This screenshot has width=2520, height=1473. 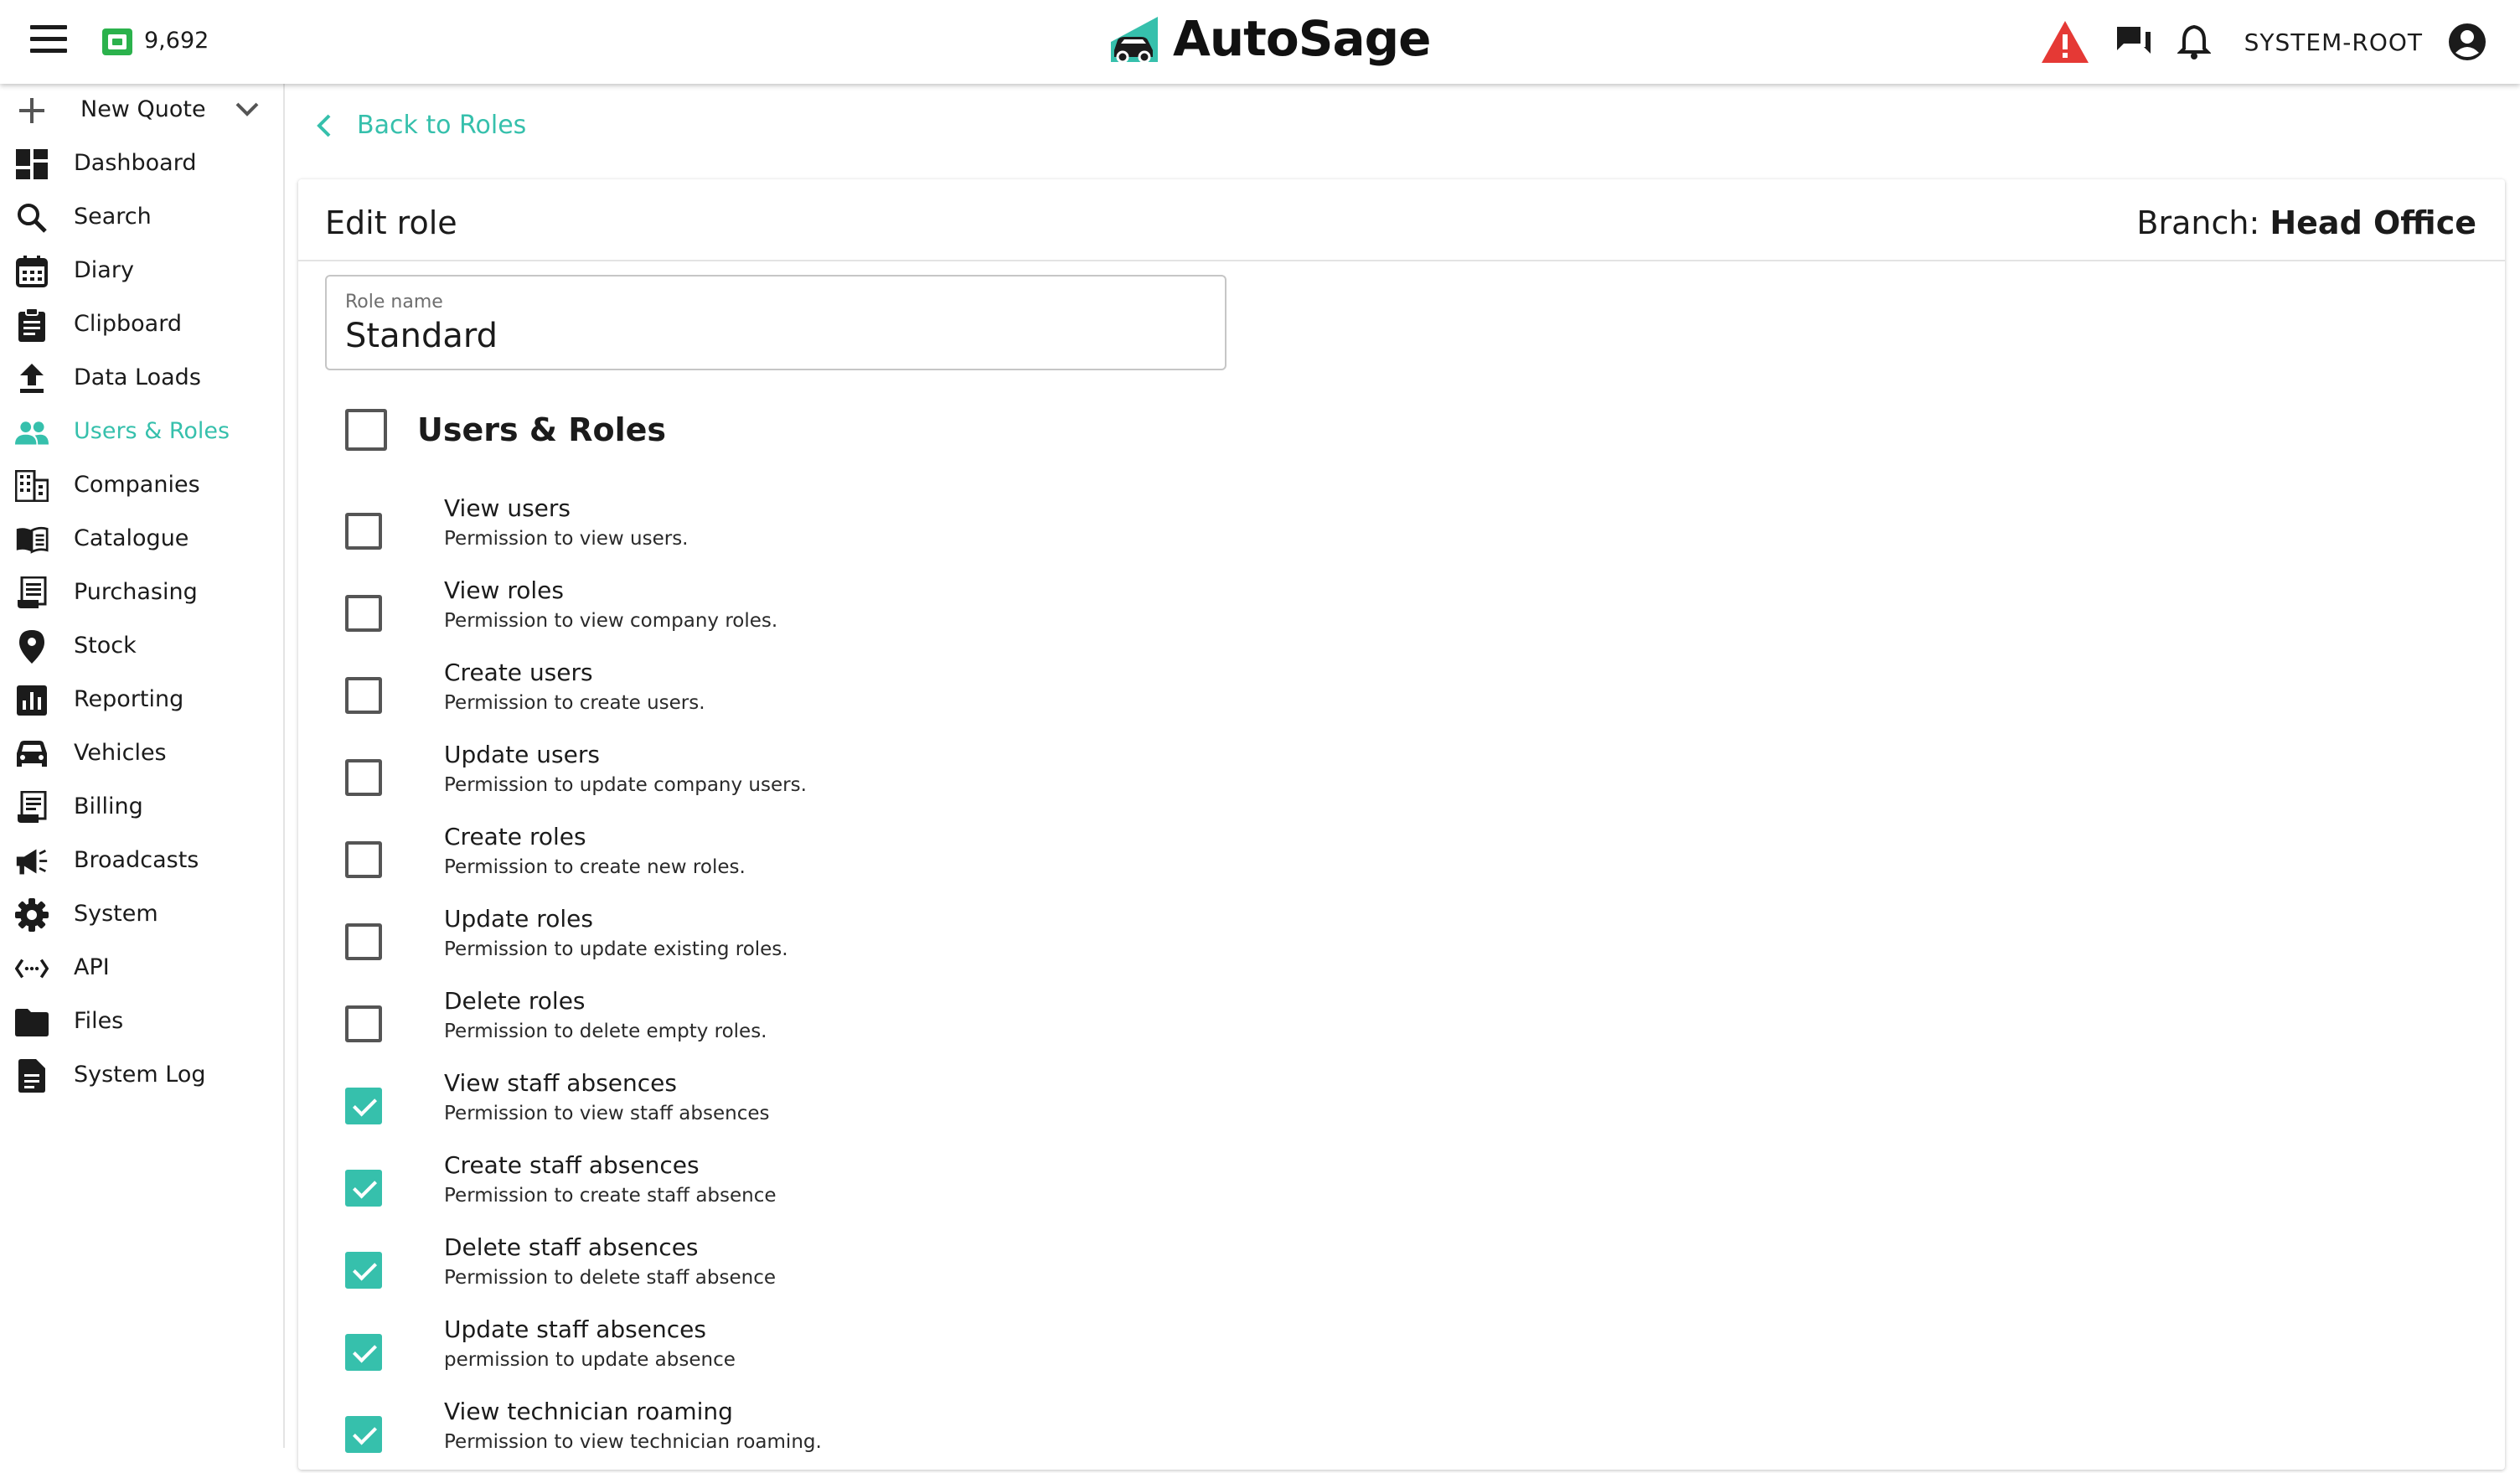 I want to click on sidebar-item-label: Users & Roles, so click(x=152, y=431).